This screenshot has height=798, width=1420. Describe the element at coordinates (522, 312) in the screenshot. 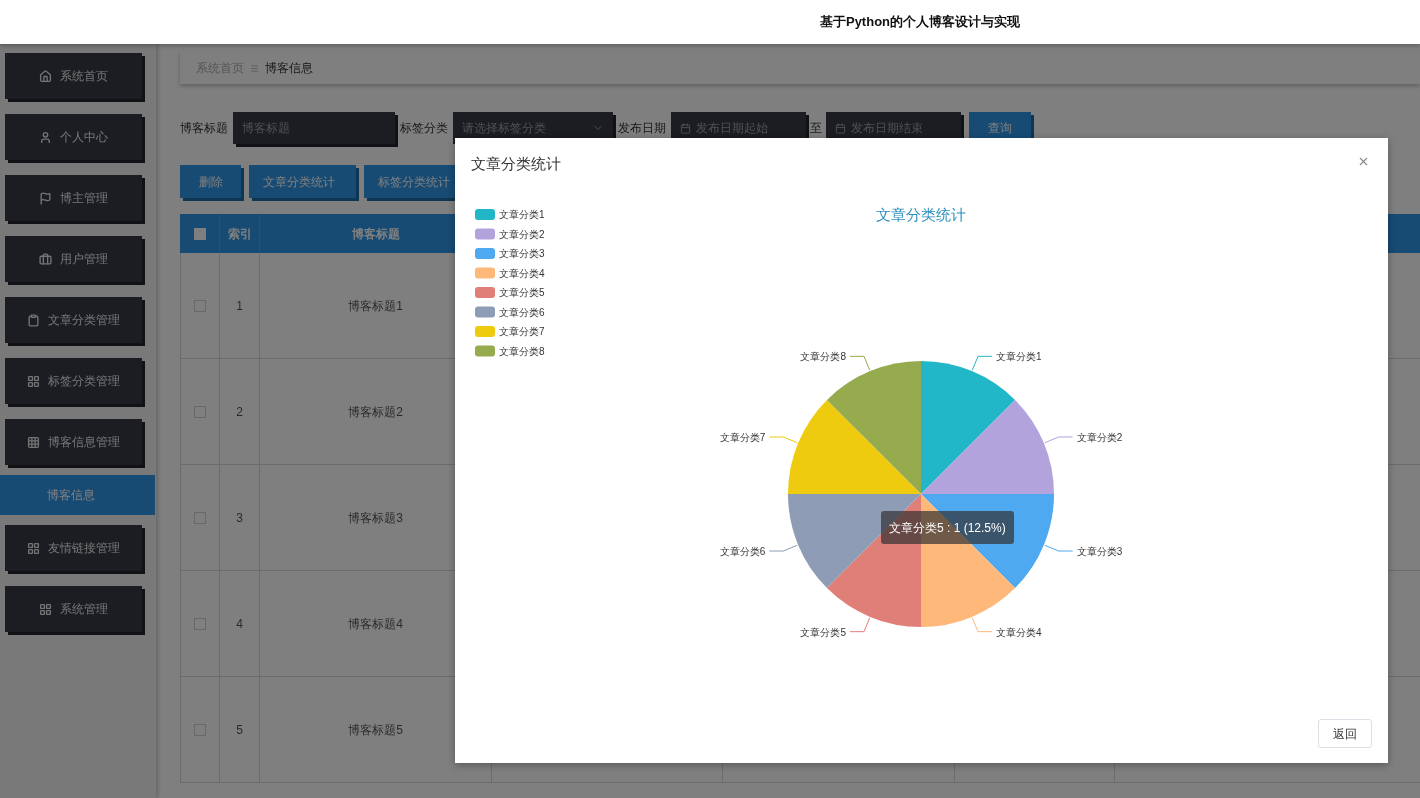

I see `legend-label: 文章分类6` at that location.